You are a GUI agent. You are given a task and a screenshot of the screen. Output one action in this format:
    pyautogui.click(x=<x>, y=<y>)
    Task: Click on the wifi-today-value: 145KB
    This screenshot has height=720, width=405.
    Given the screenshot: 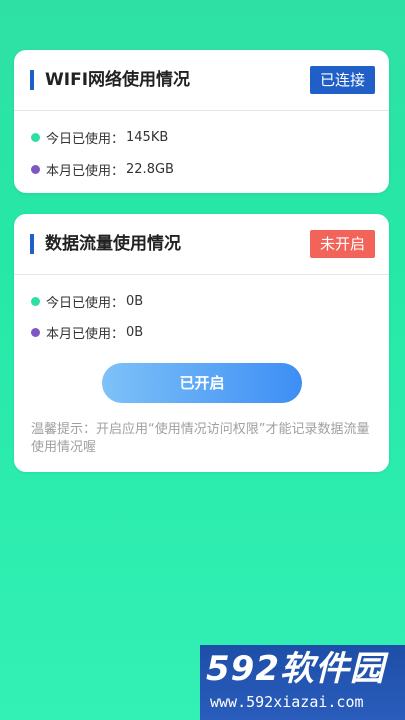 What is the action you would take?
    pyautogui.click(x=147, y=137)
    